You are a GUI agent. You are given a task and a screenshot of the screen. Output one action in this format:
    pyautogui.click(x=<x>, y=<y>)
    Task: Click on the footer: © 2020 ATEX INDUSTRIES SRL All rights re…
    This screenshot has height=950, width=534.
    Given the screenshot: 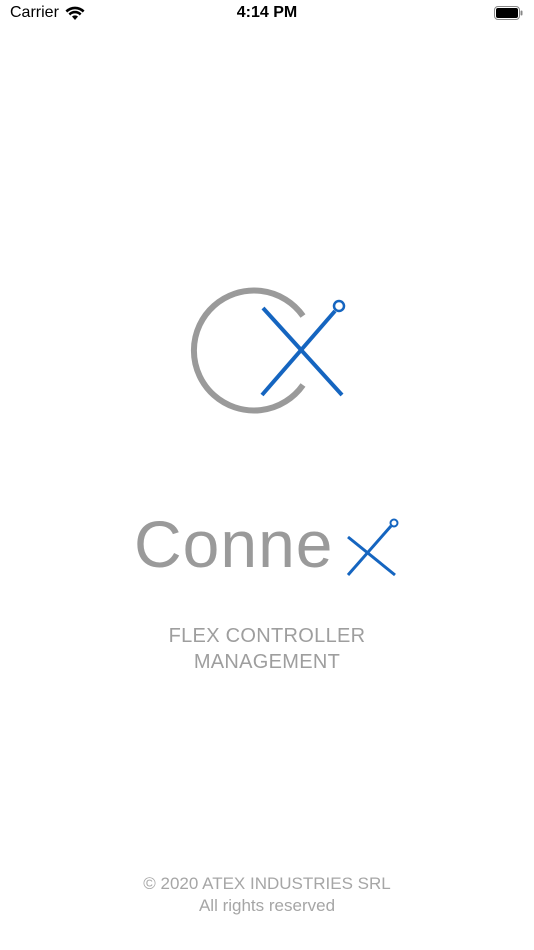 What is the action you would take?
    pyautogui.click(x=267, y=895)
    